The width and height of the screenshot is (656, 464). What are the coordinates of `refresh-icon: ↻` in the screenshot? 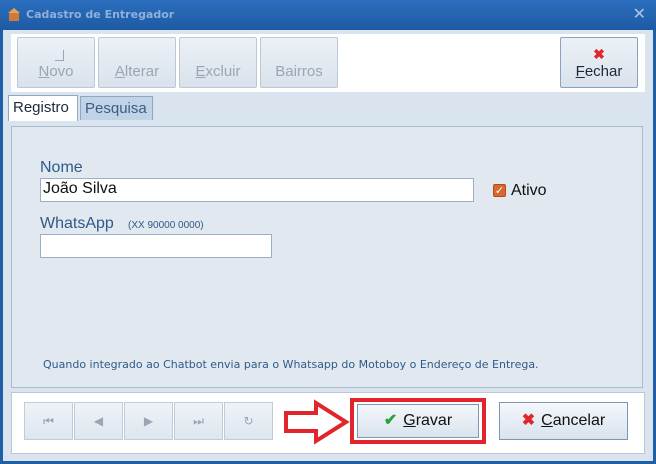 It's located at (248, 421).